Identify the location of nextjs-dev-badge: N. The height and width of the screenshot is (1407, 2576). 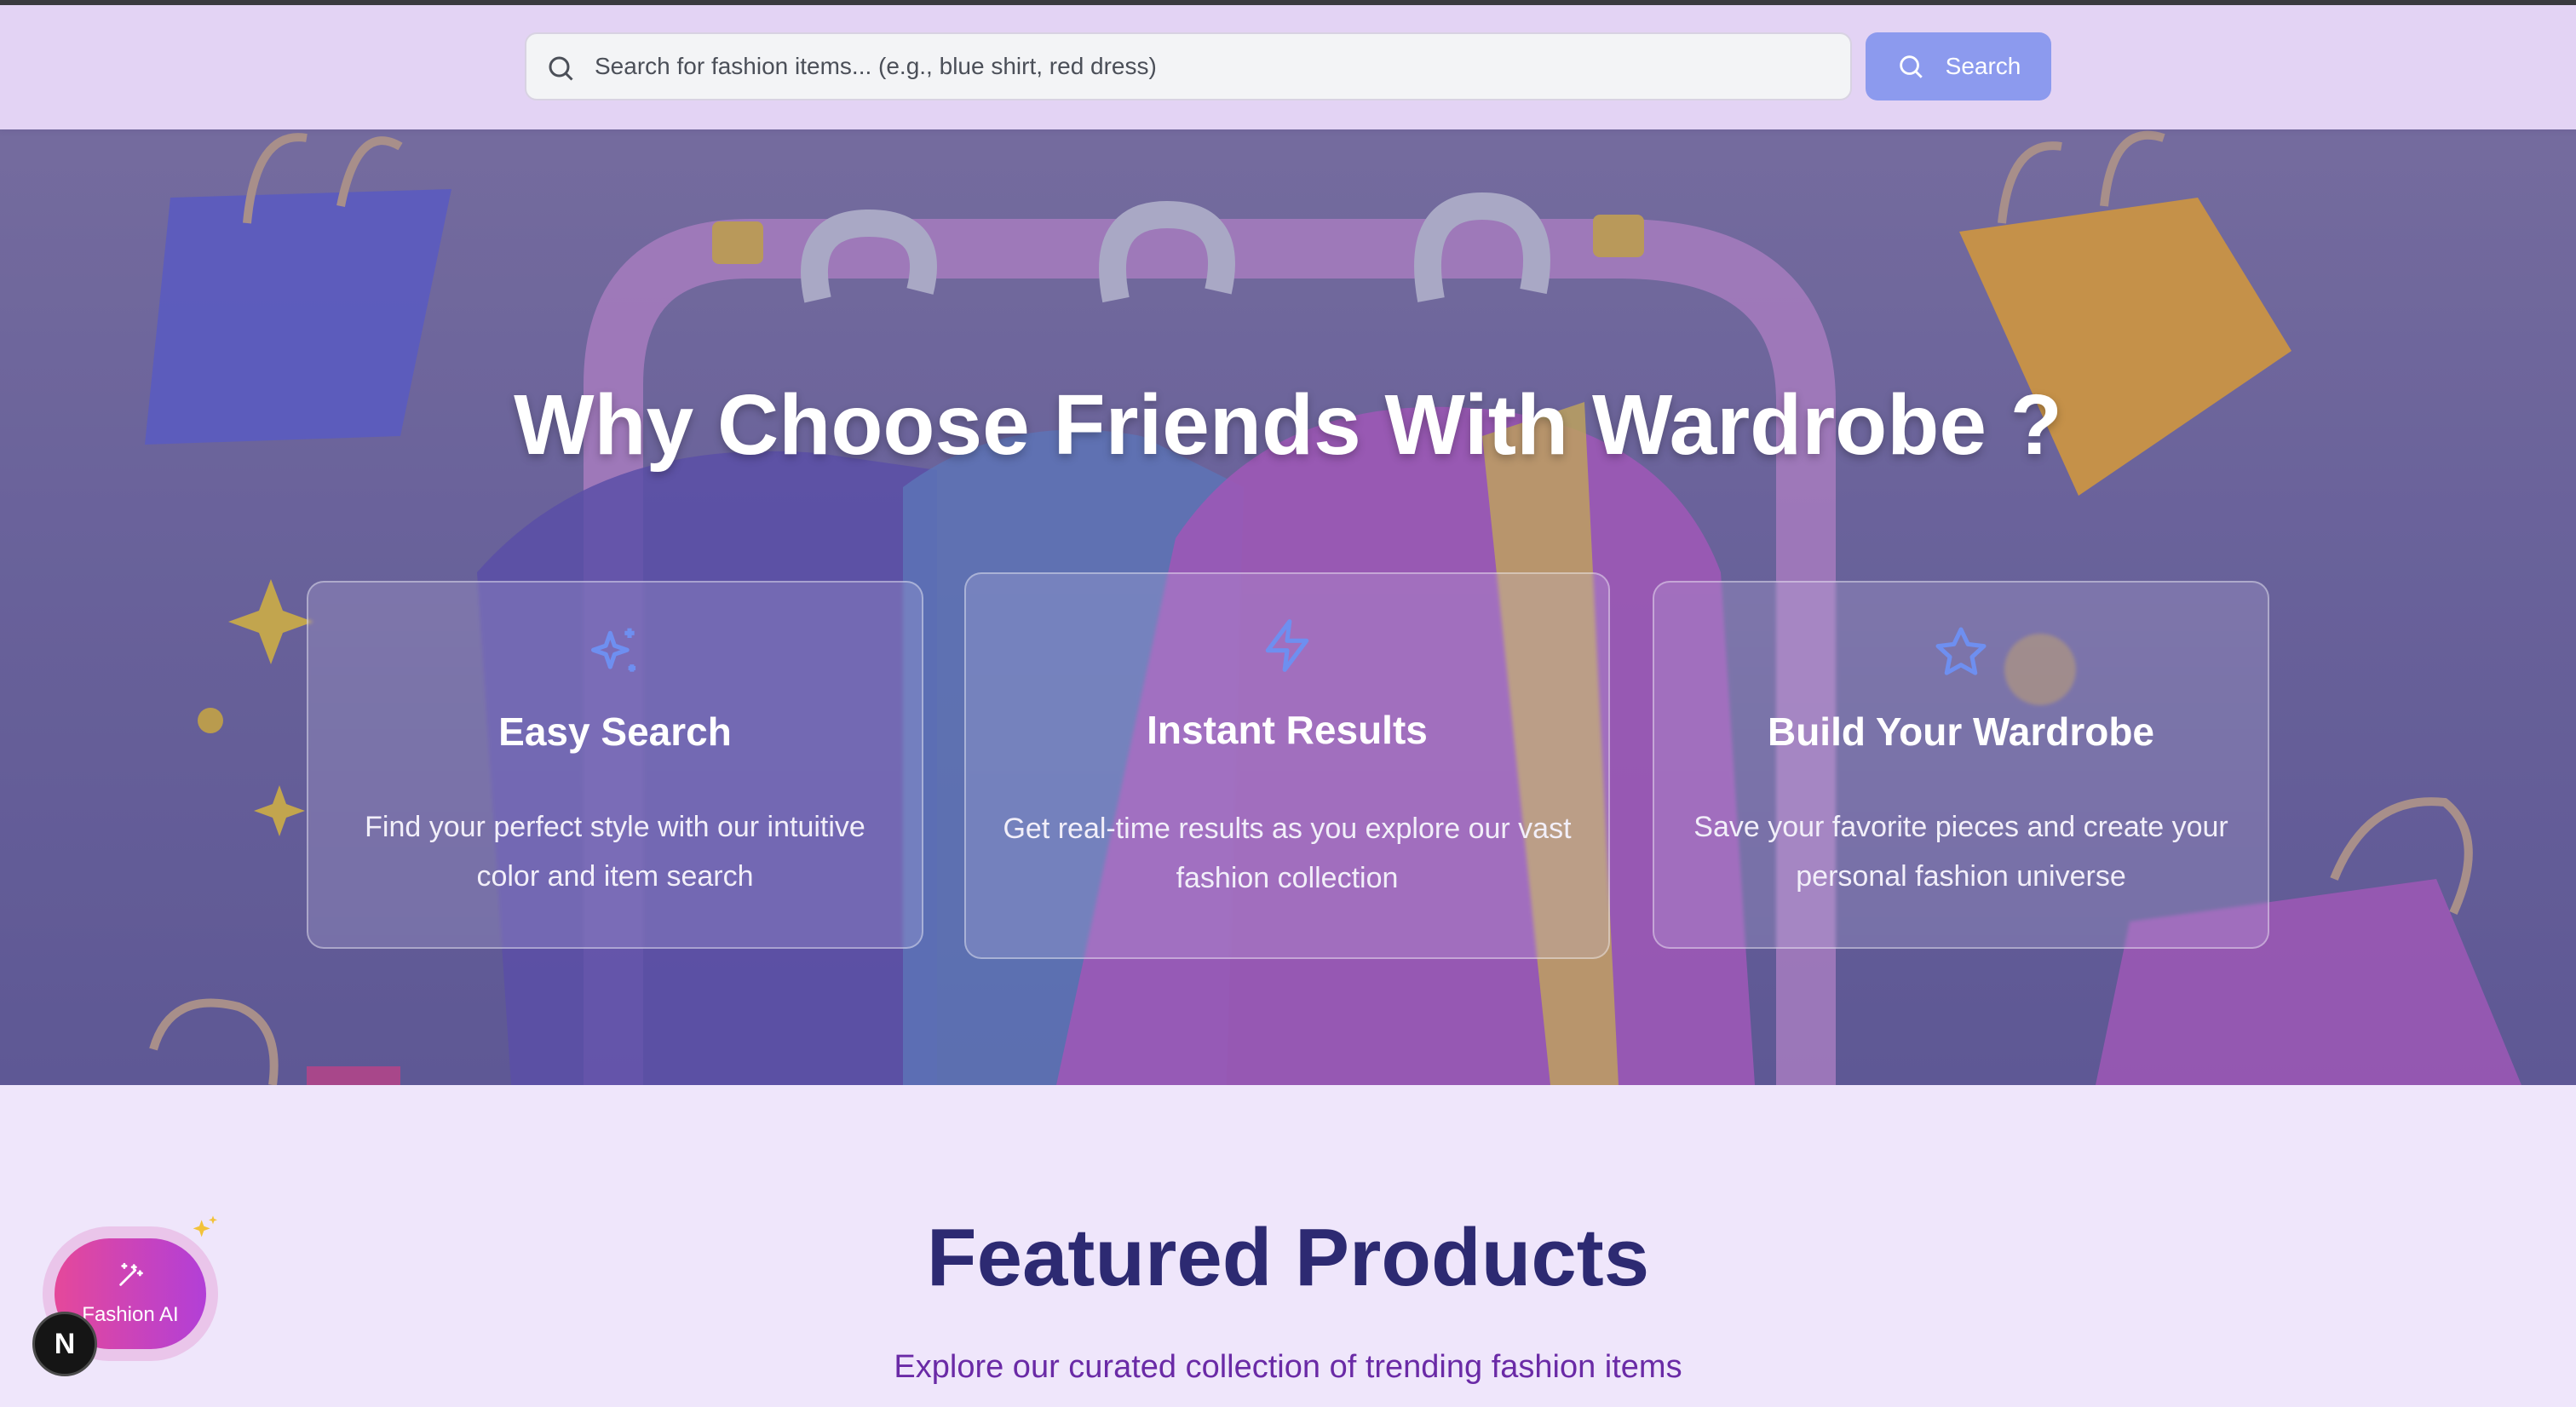
(64, 1344).